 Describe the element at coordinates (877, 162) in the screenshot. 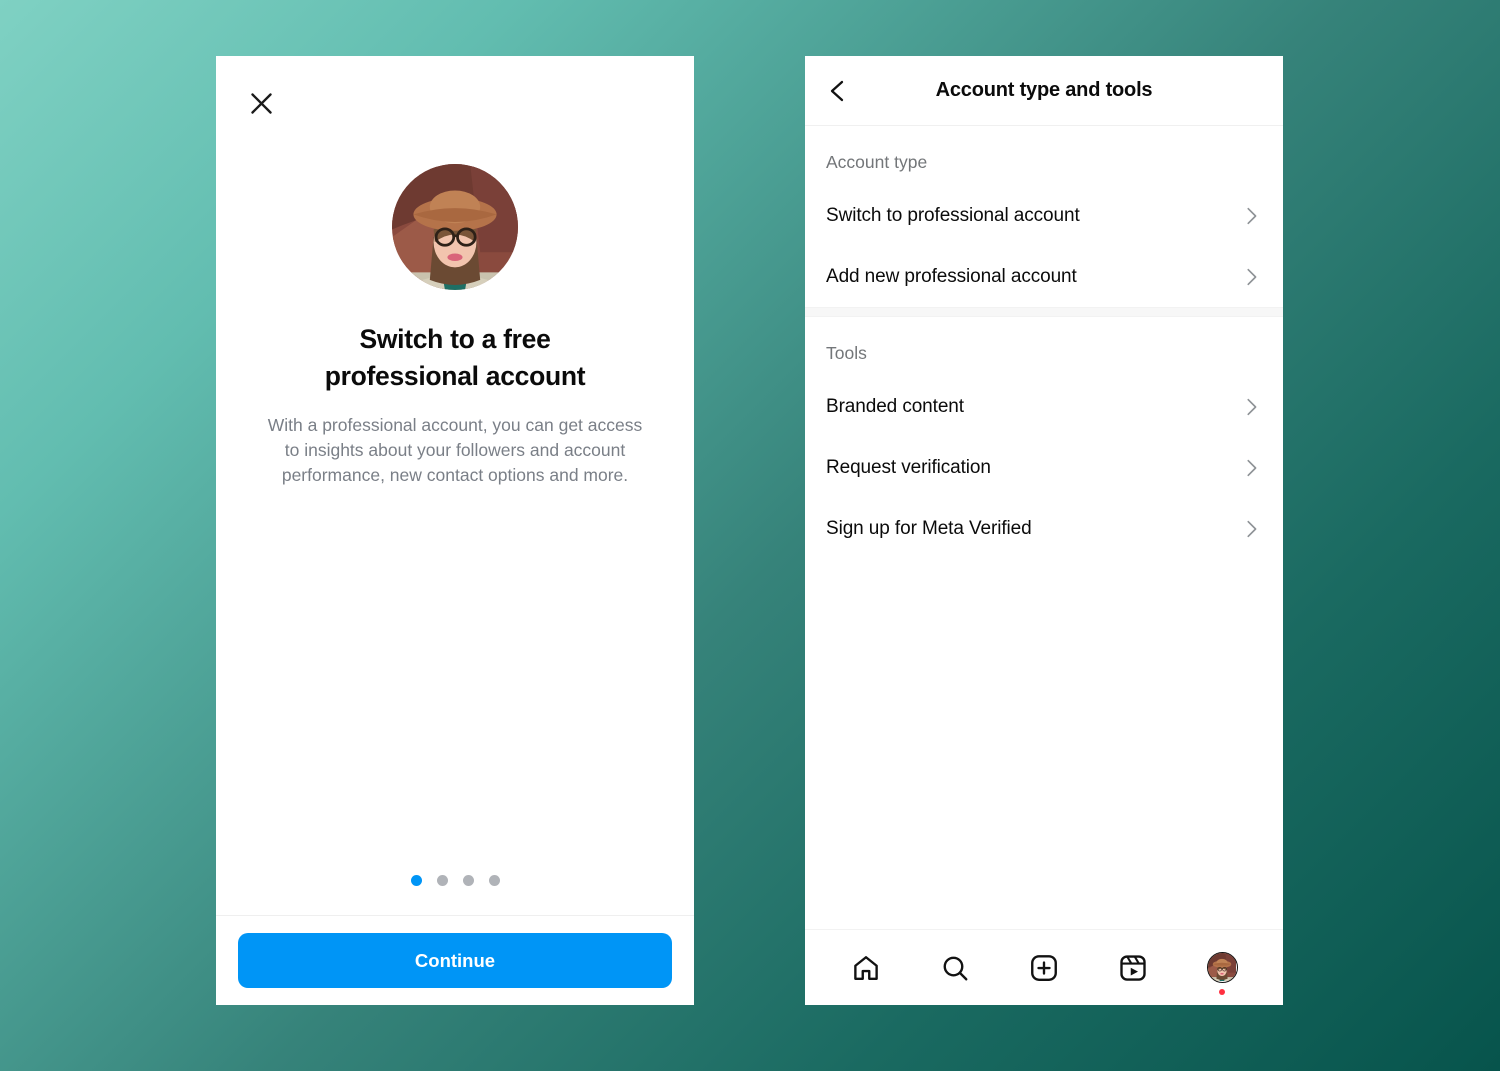

I see `section-label-account-type: Account type` at that location.